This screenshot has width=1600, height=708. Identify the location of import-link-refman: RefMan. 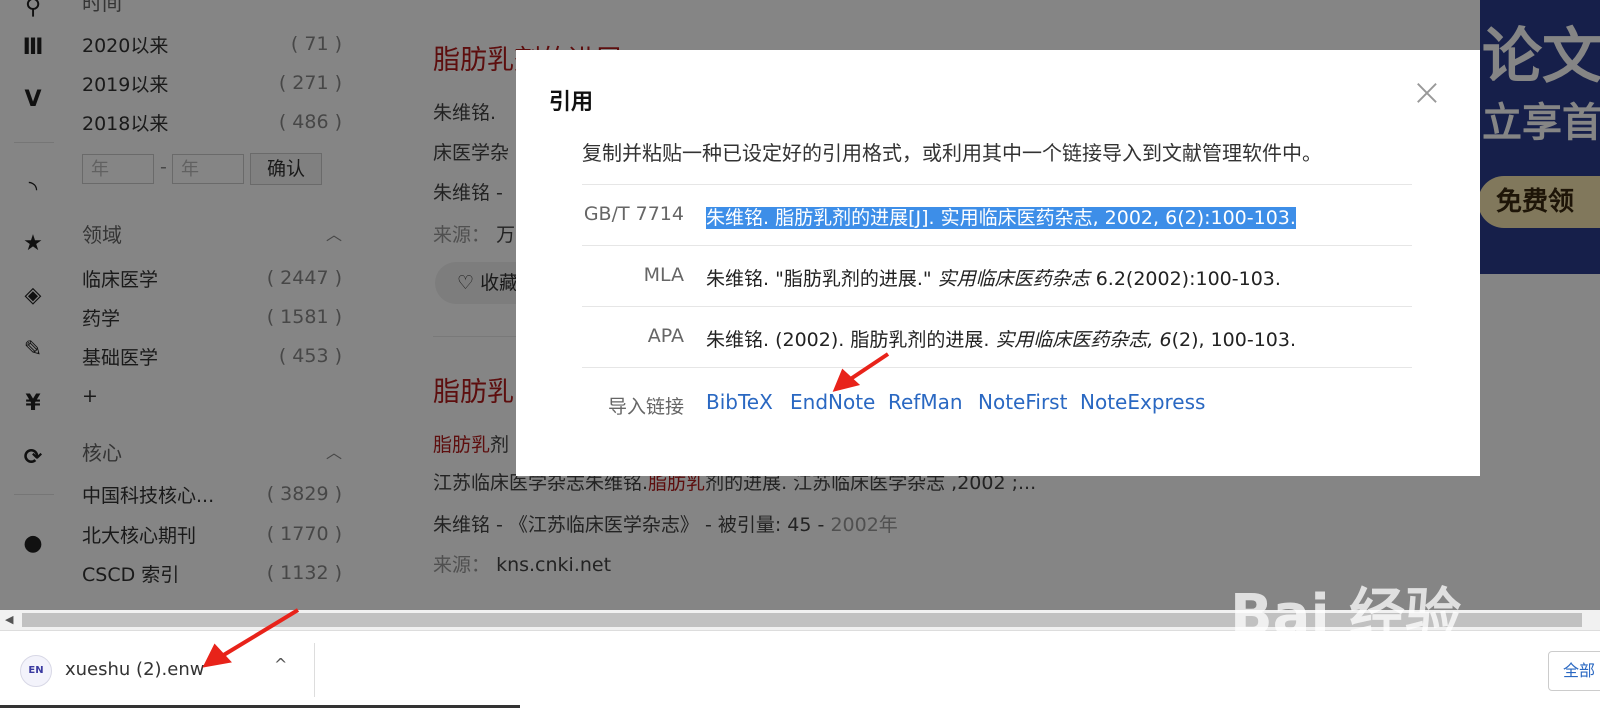
(925, 402).